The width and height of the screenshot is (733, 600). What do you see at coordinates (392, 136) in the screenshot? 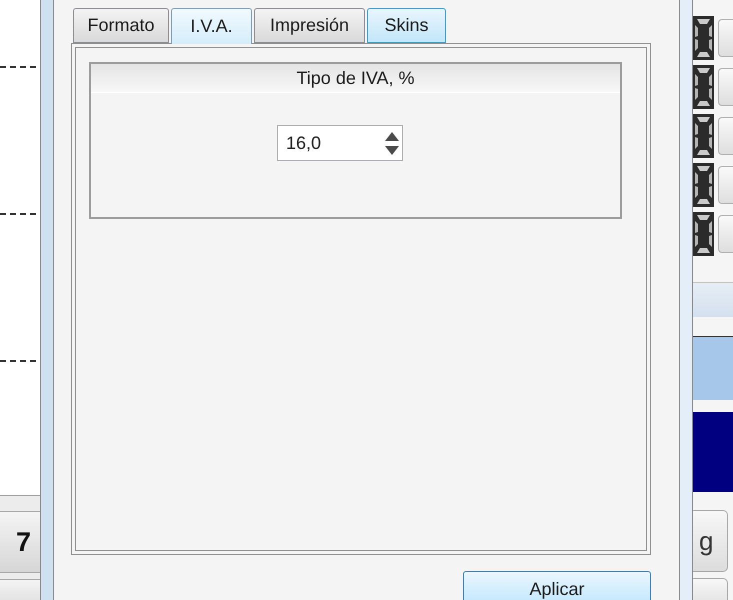
I see `up-arrow-icon` at bounding box center [392, 136].